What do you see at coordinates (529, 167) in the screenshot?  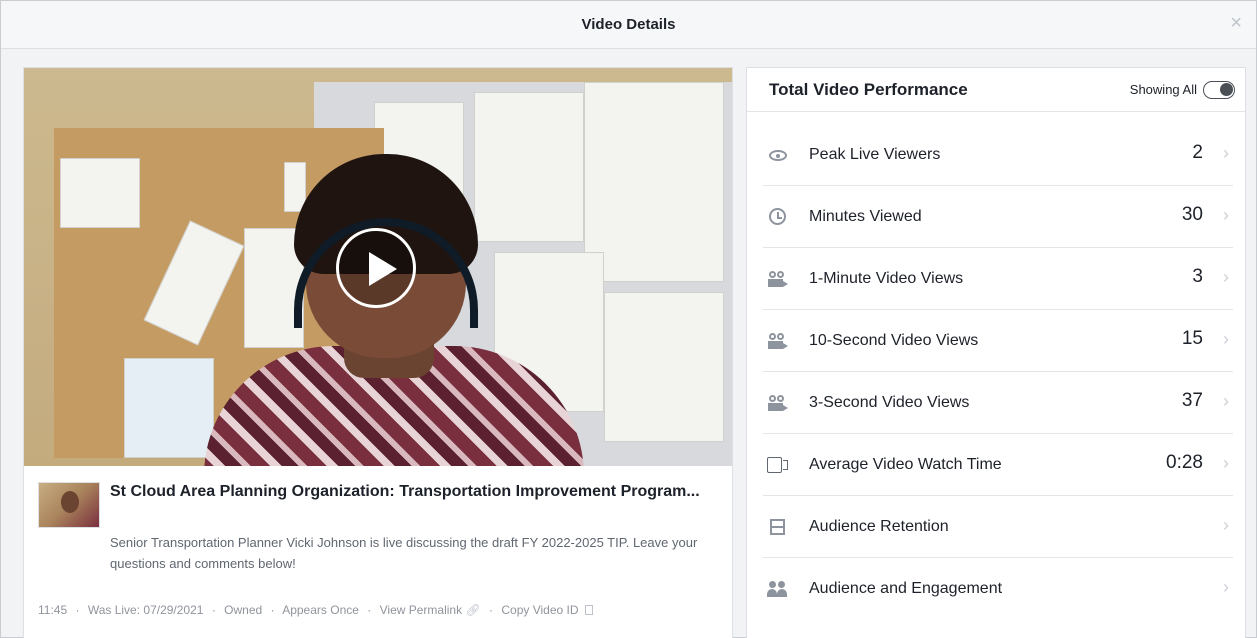 I see `map-poster` at bounding box center [529, 167].